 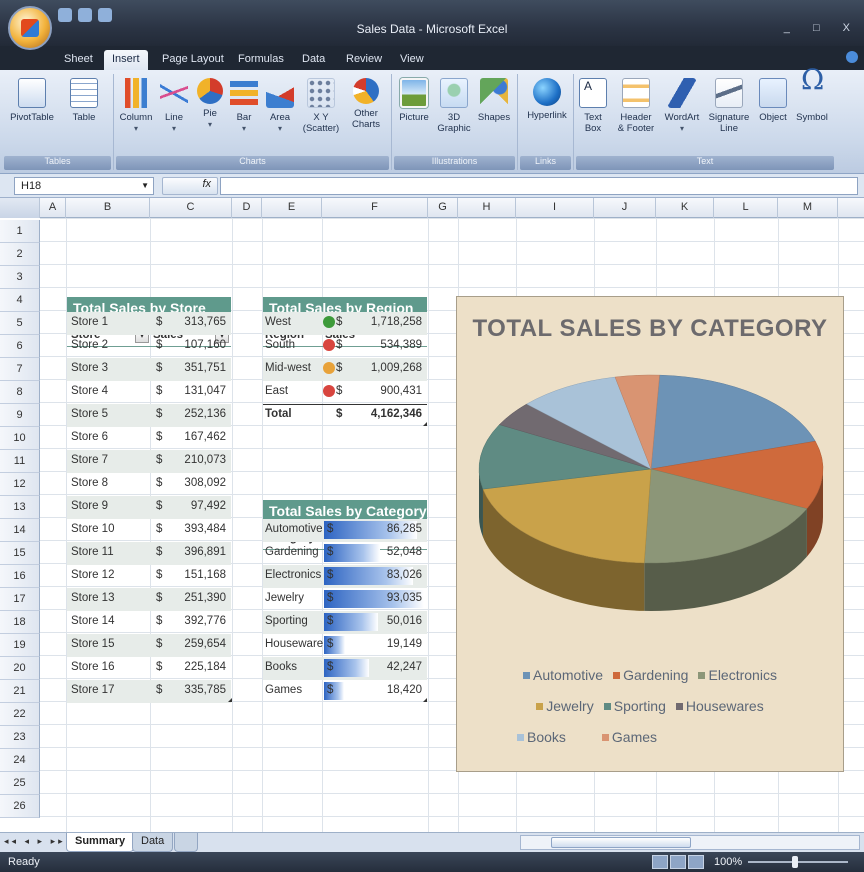 What do you see at coordinates (454, 106) in the screenshot?
I see `graphic-button: 3D Graphic` at bounding box center [454, 106].